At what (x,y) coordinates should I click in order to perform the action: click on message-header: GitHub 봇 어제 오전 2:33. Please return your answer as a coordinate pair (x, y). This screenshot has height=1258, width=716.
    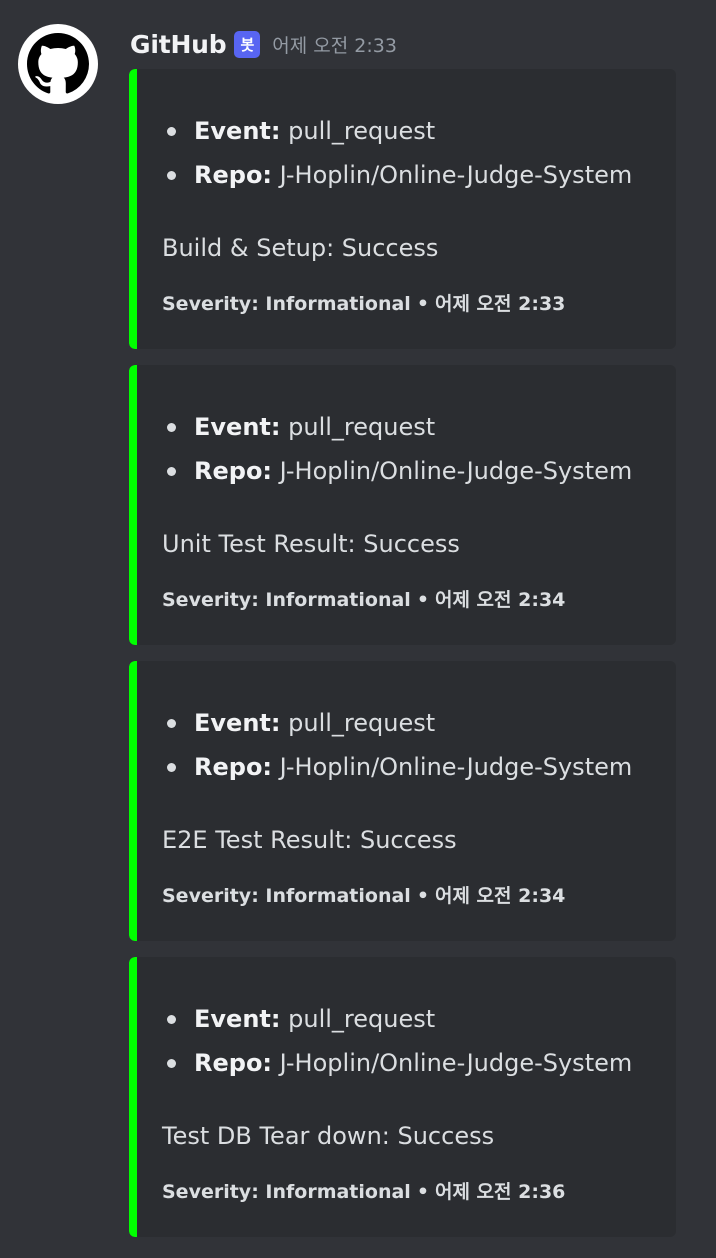
    Looking at the image, I should click on (263, 44).